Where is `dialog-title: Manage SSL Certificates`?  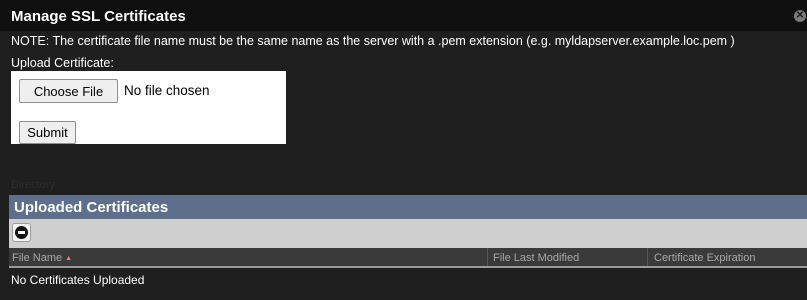 dialog-title: Manage SSL Certificates is located at coordinates (98, 16).